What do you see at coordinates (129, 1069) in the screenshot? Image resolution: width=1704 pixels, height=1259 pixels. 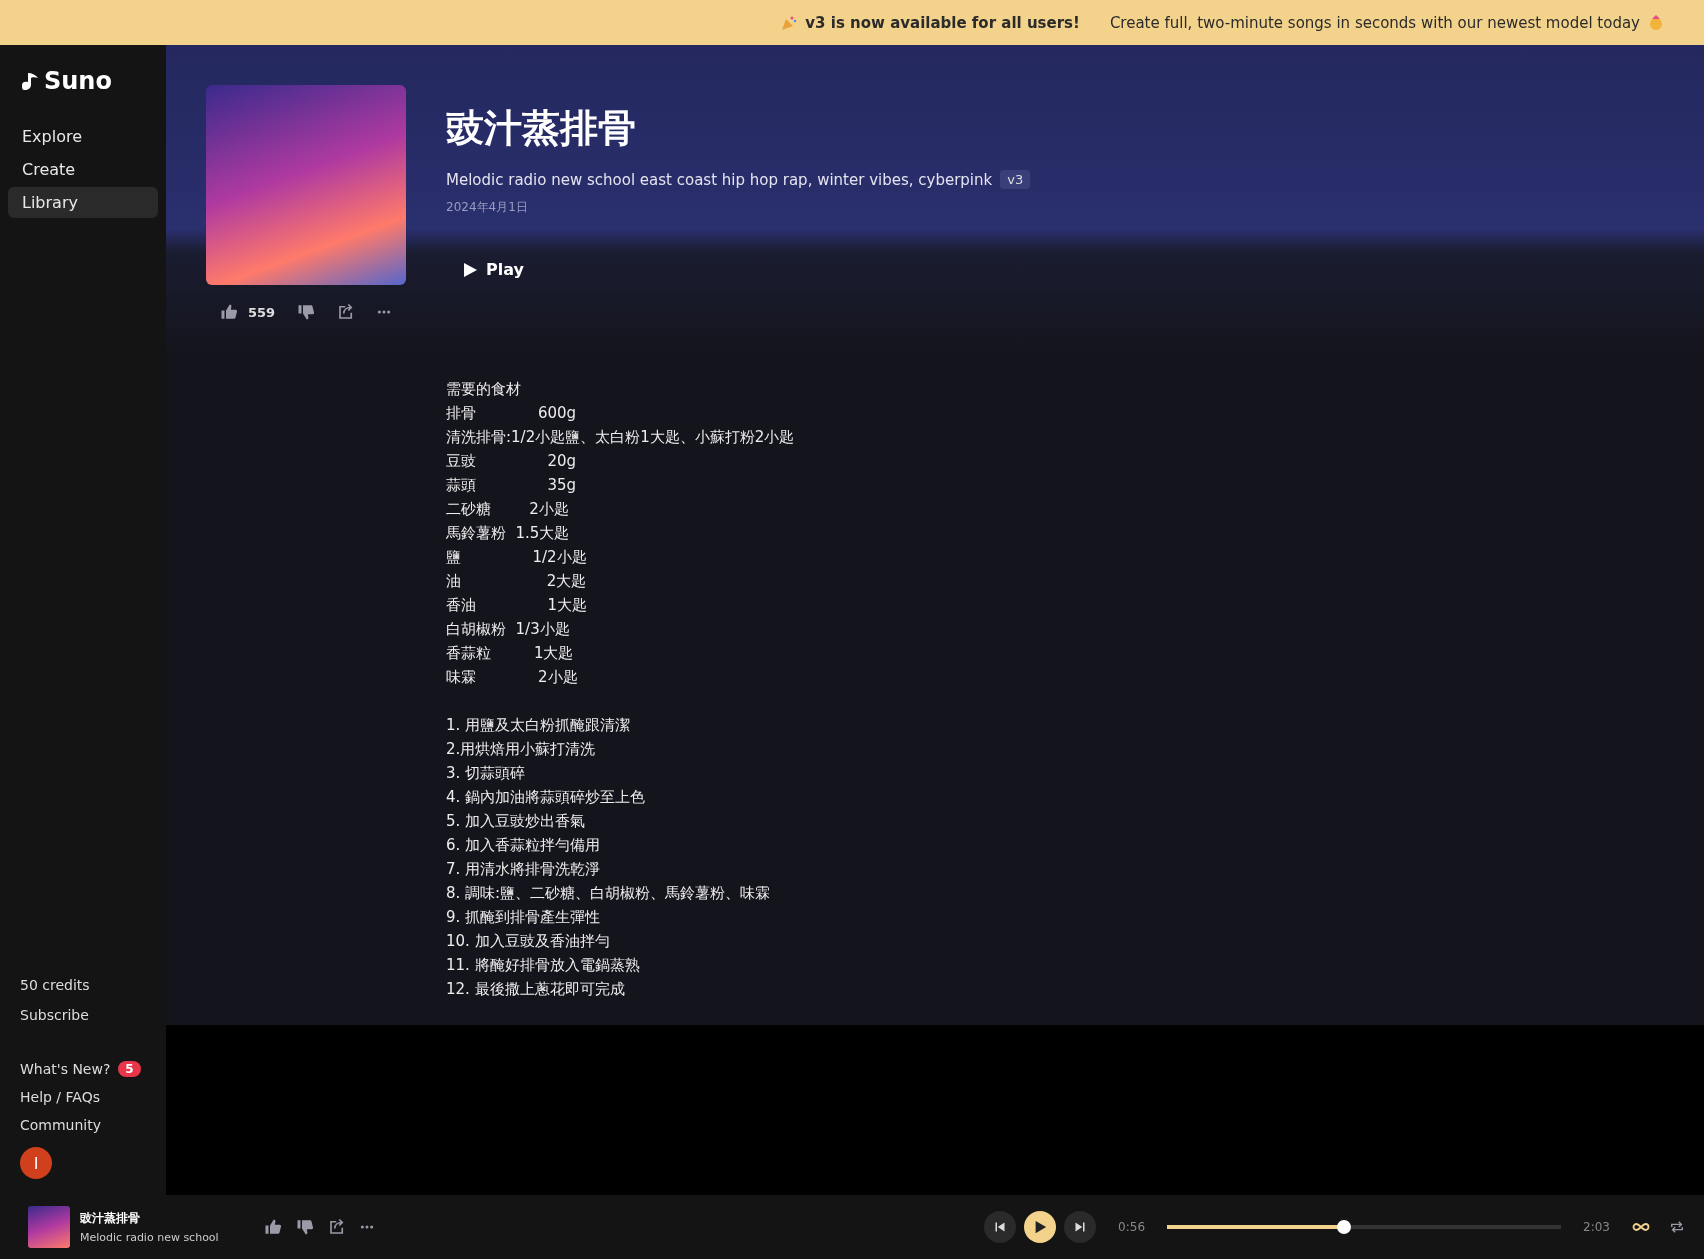 I see `count-badge: 5` at bounding box center [129, 1069].